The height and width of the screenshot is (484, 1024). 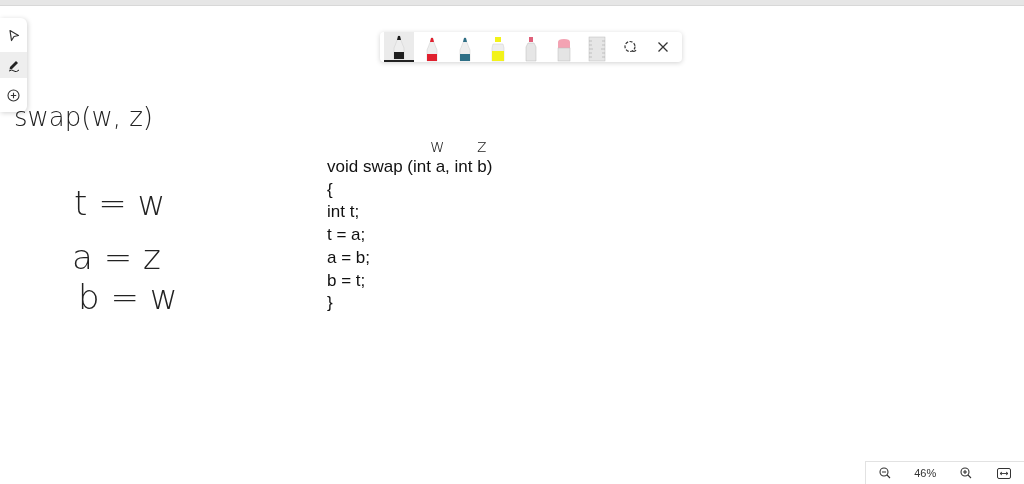 I want to click on plus-circle-icon, so click(x=13, y=95).